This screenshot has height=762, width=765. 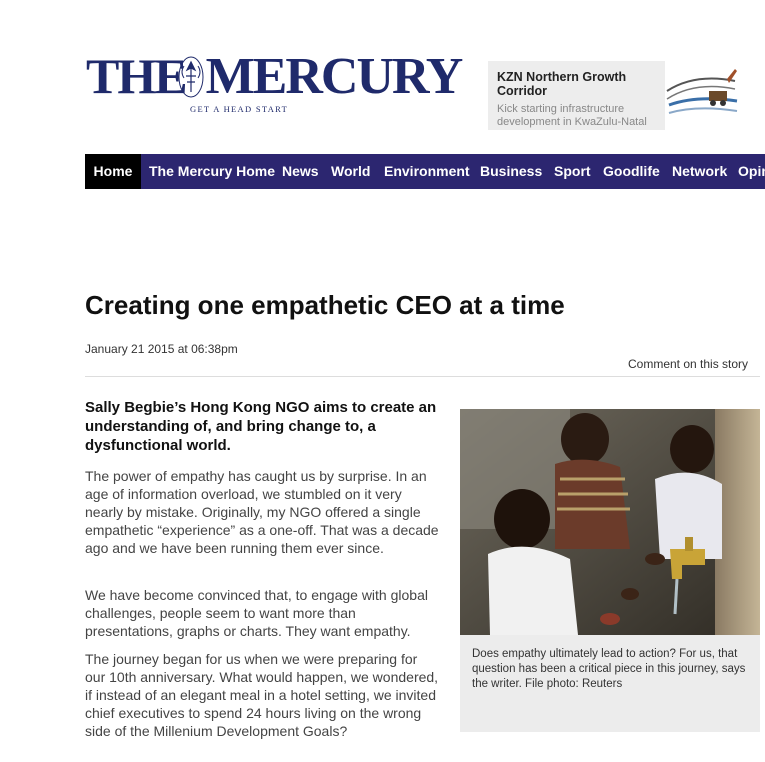 What do you see at coordinates (325, 305) in the screenshot?
I see `article-headline: Creating one empathetic CEO at a time` at bounding box center [325, 305].